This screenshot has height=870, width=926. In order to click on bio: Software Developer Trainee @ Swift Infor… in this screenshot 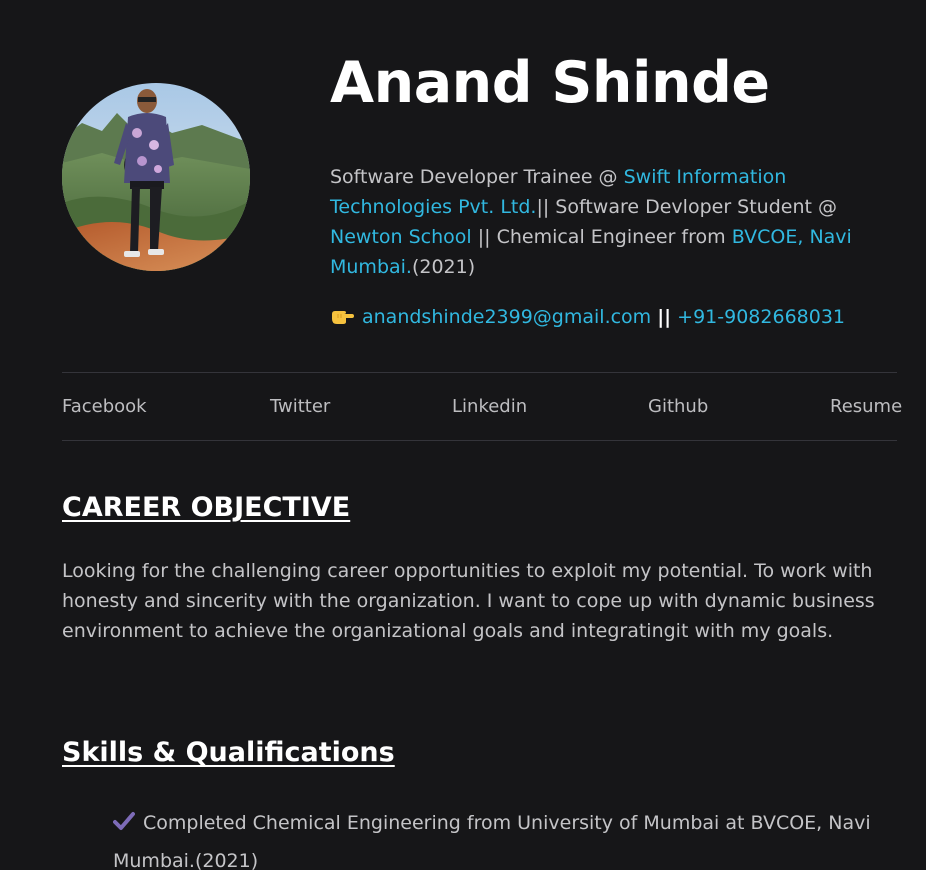, I will do `click(600, 222)`.